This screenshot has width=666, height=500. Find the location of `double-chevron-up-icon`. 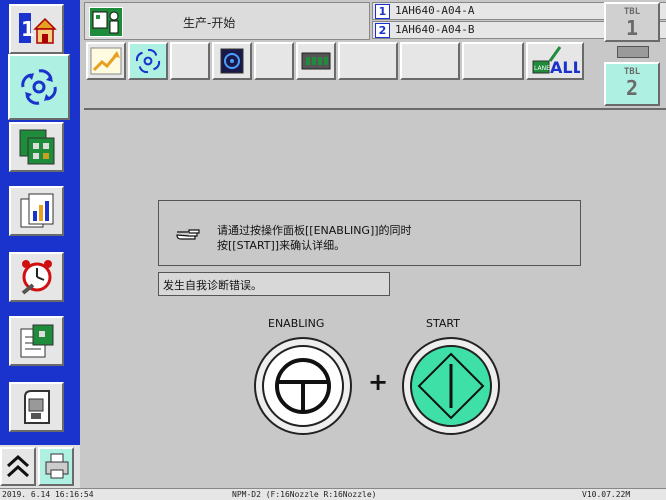

double-chevron-up-icon is located at coordinates (18, 466).